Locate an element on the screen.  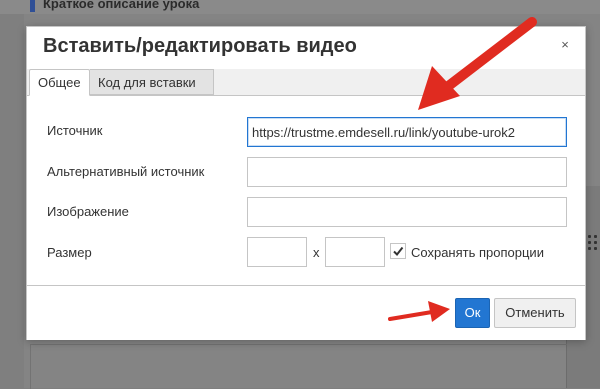
source-label: Источник is located at coordinates (75, 130).